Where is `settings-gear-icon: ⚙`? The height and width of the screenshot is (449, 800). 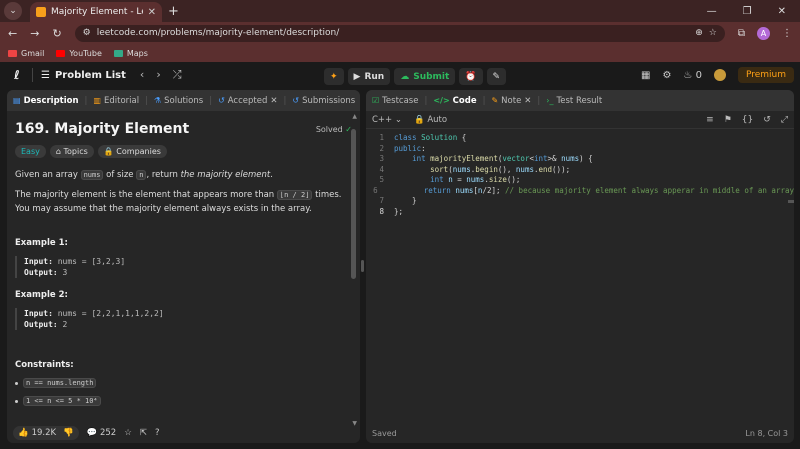 settings-gear-icon: ⚙ is located at coordinates (666, 75).